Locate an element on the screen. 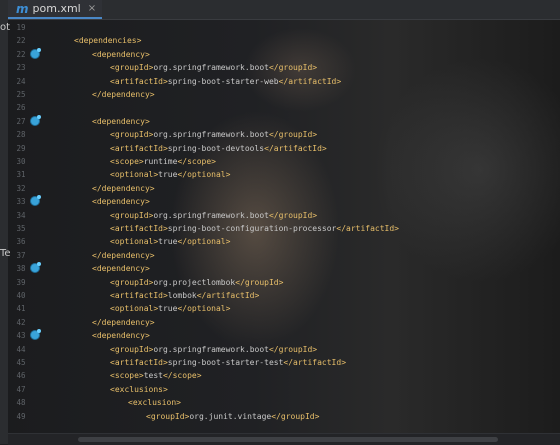  code-line: 26 is located at coordinates (284, 107).